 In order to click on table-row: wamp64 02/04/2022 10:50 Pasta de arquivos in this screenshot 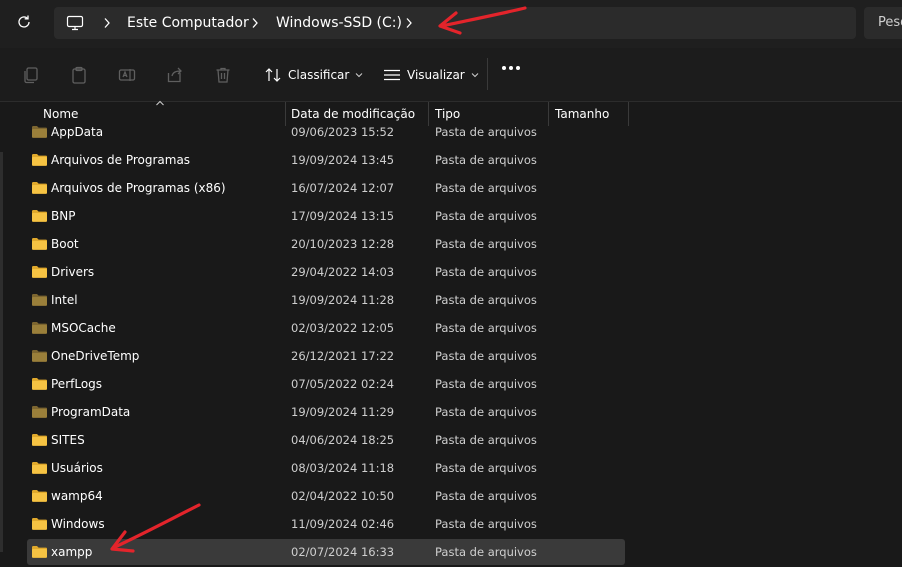, I will do `click(326, 496)`.